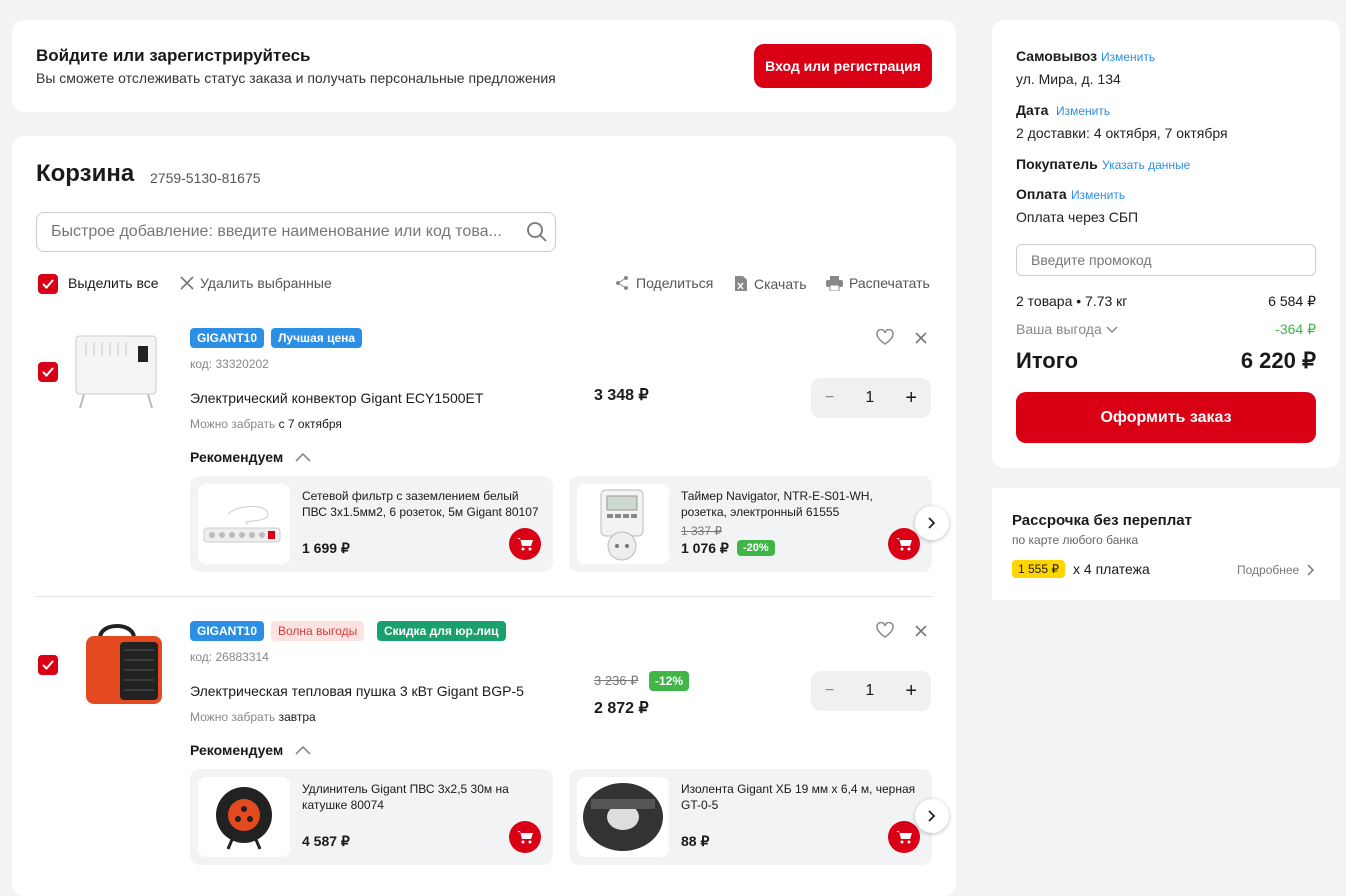 The width and height of the screenshot is (1346, 896). I want to click on date-change-link: Изменить, so click(1083, 111).